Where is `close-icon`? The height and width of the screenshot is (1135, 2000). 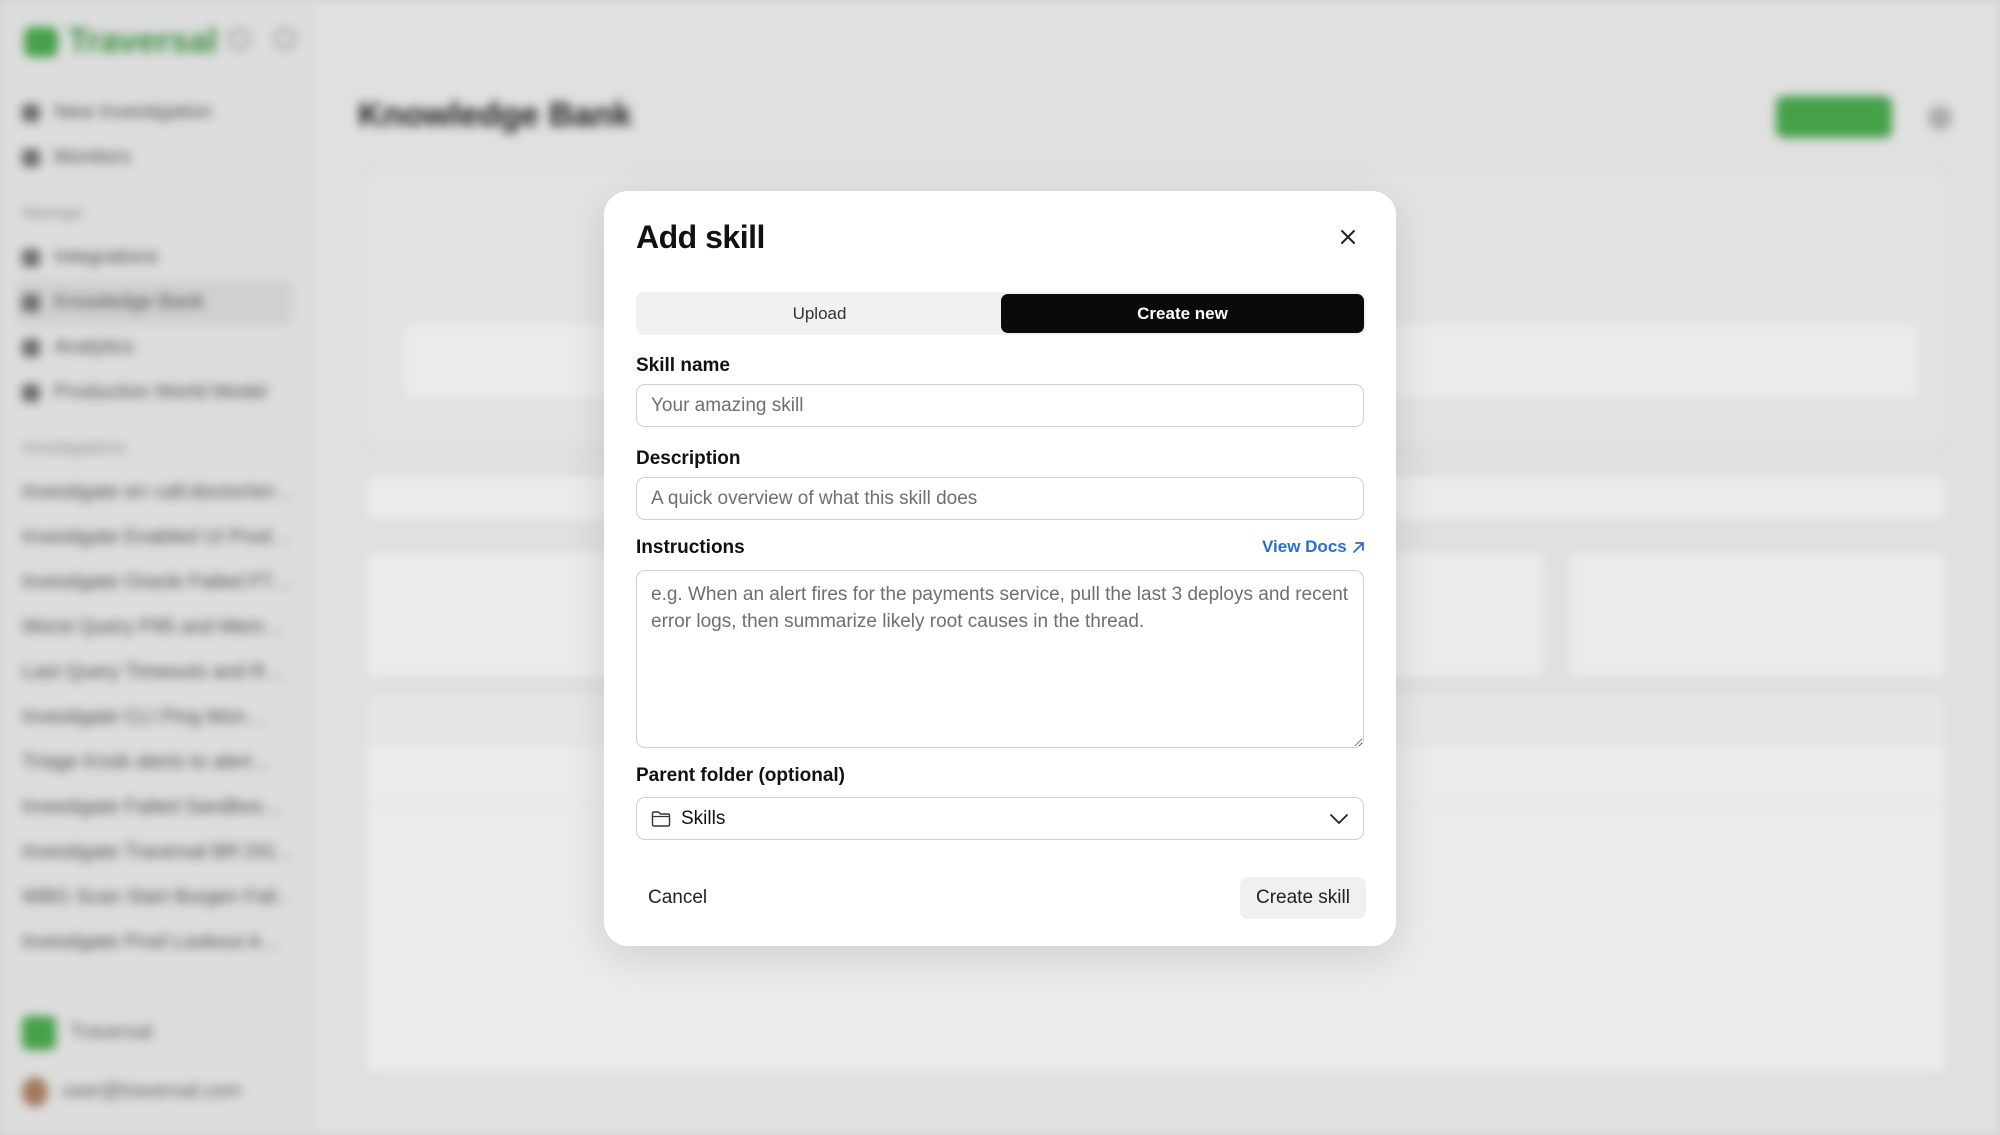
close-icon is located at coordinates (1348, 237).